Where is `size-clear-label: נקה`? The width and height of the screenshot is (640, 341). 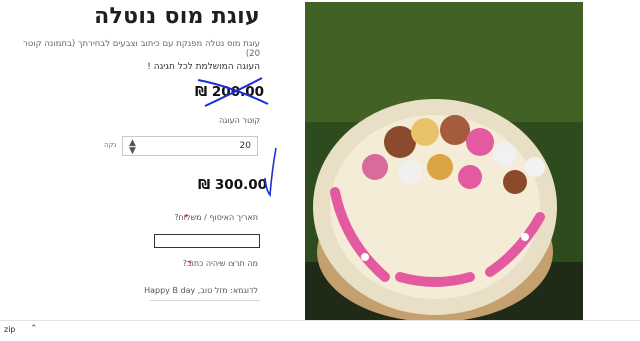 size-clear-label: נקה is located at coordinates (110, 145).